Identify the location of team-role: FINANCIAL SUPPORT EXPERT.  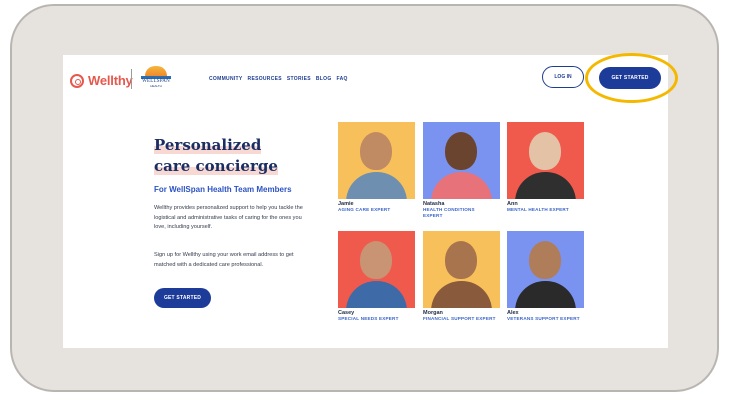
(459, 318).